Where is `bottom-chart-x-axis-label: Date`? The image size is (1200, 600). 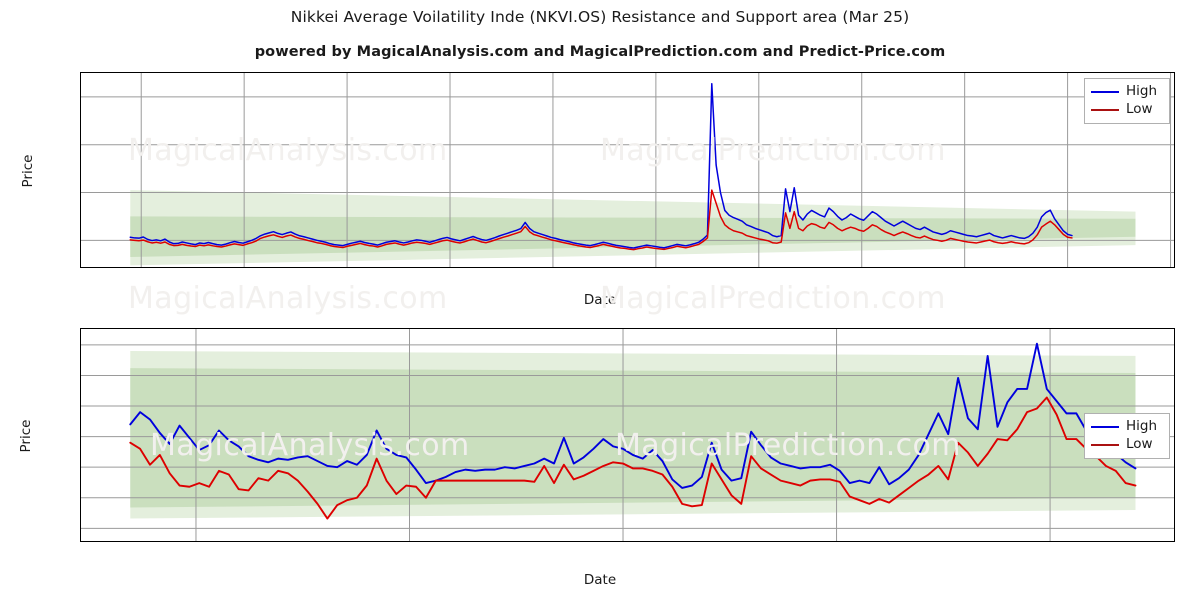 bottom-chart-x-axis-label: Date is located at coordinates (600, 580).